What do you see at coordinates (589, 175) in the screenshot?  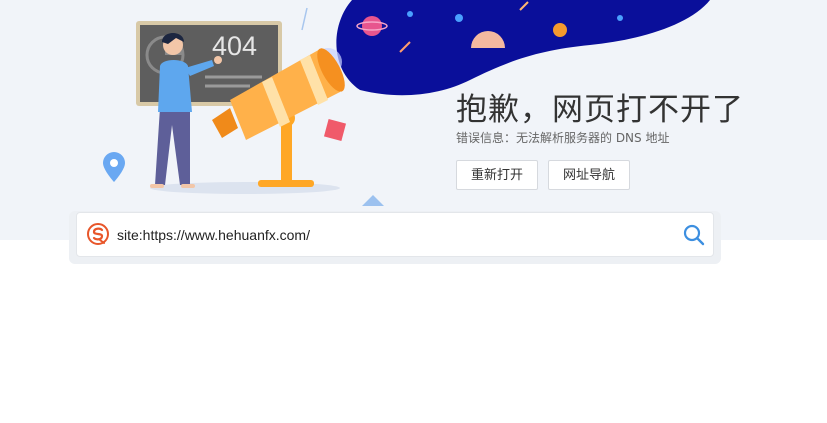 I see `url-navigation-button: 网址导航` at bounding box center [589, 175].